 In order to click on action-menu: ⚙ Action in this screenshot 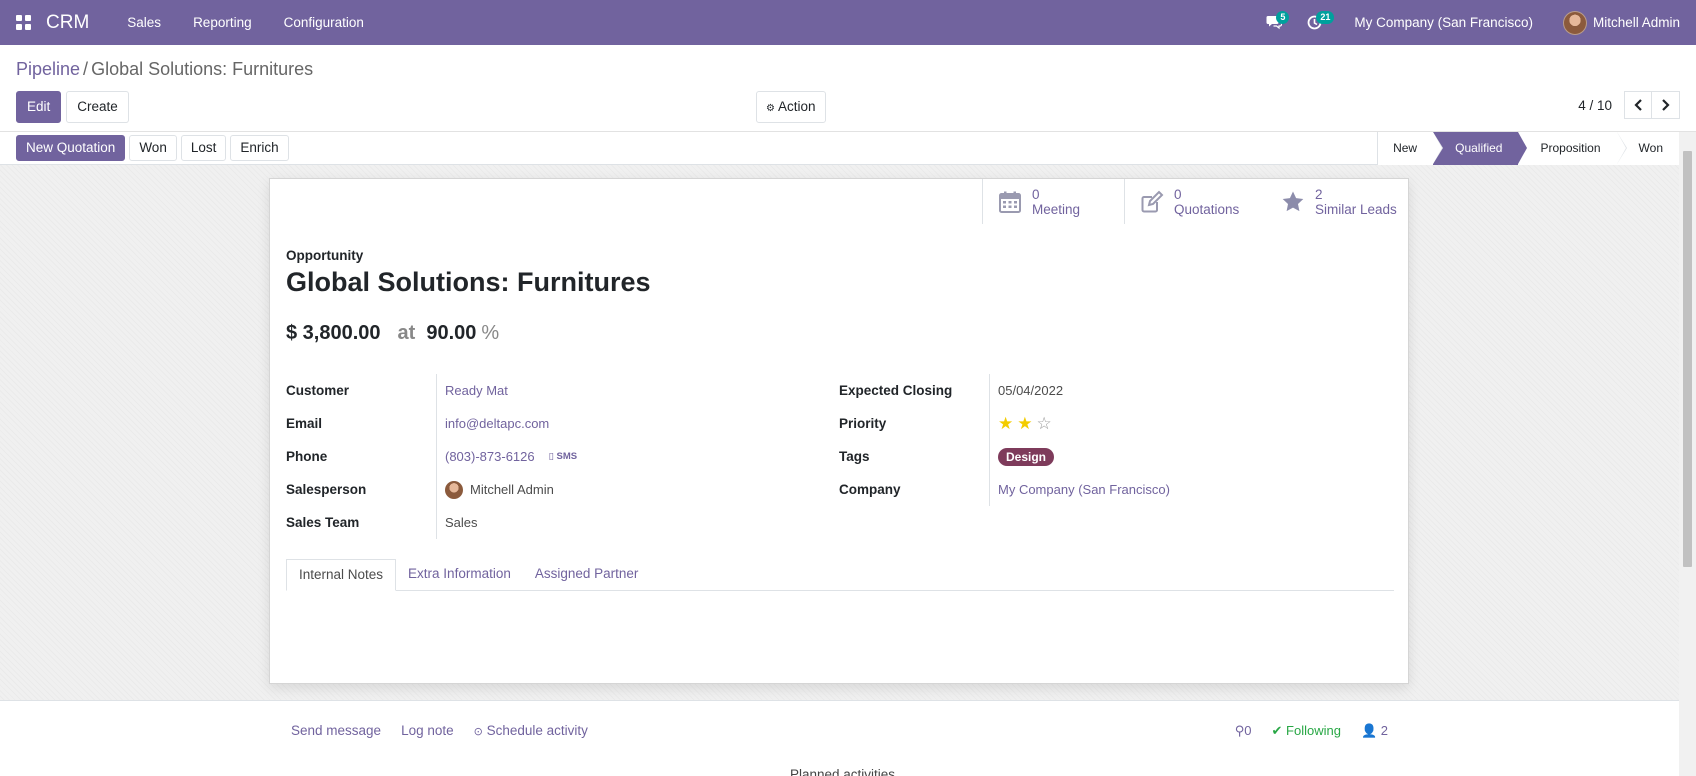, I will do `click(791, 107)`.